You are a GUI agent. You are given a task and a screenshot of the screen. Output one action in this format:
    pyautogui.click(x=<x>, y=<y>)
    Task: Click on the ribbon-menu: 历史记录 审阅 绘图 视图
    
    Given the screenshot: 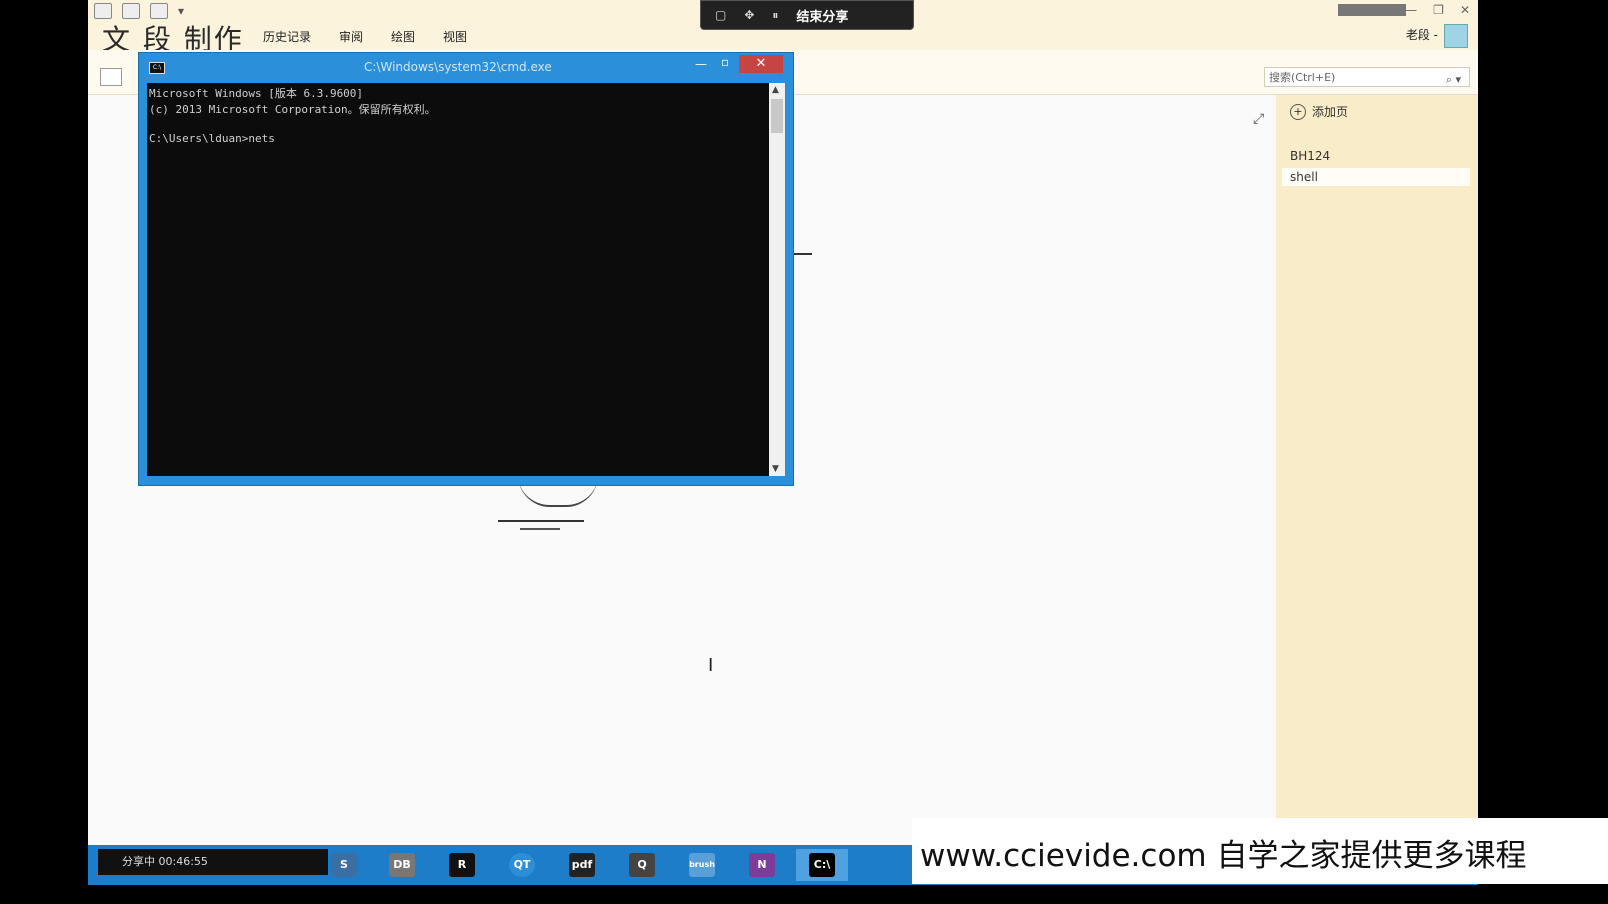 What is the action you would take?
    pyautogui.click(x=365, y=36)
    